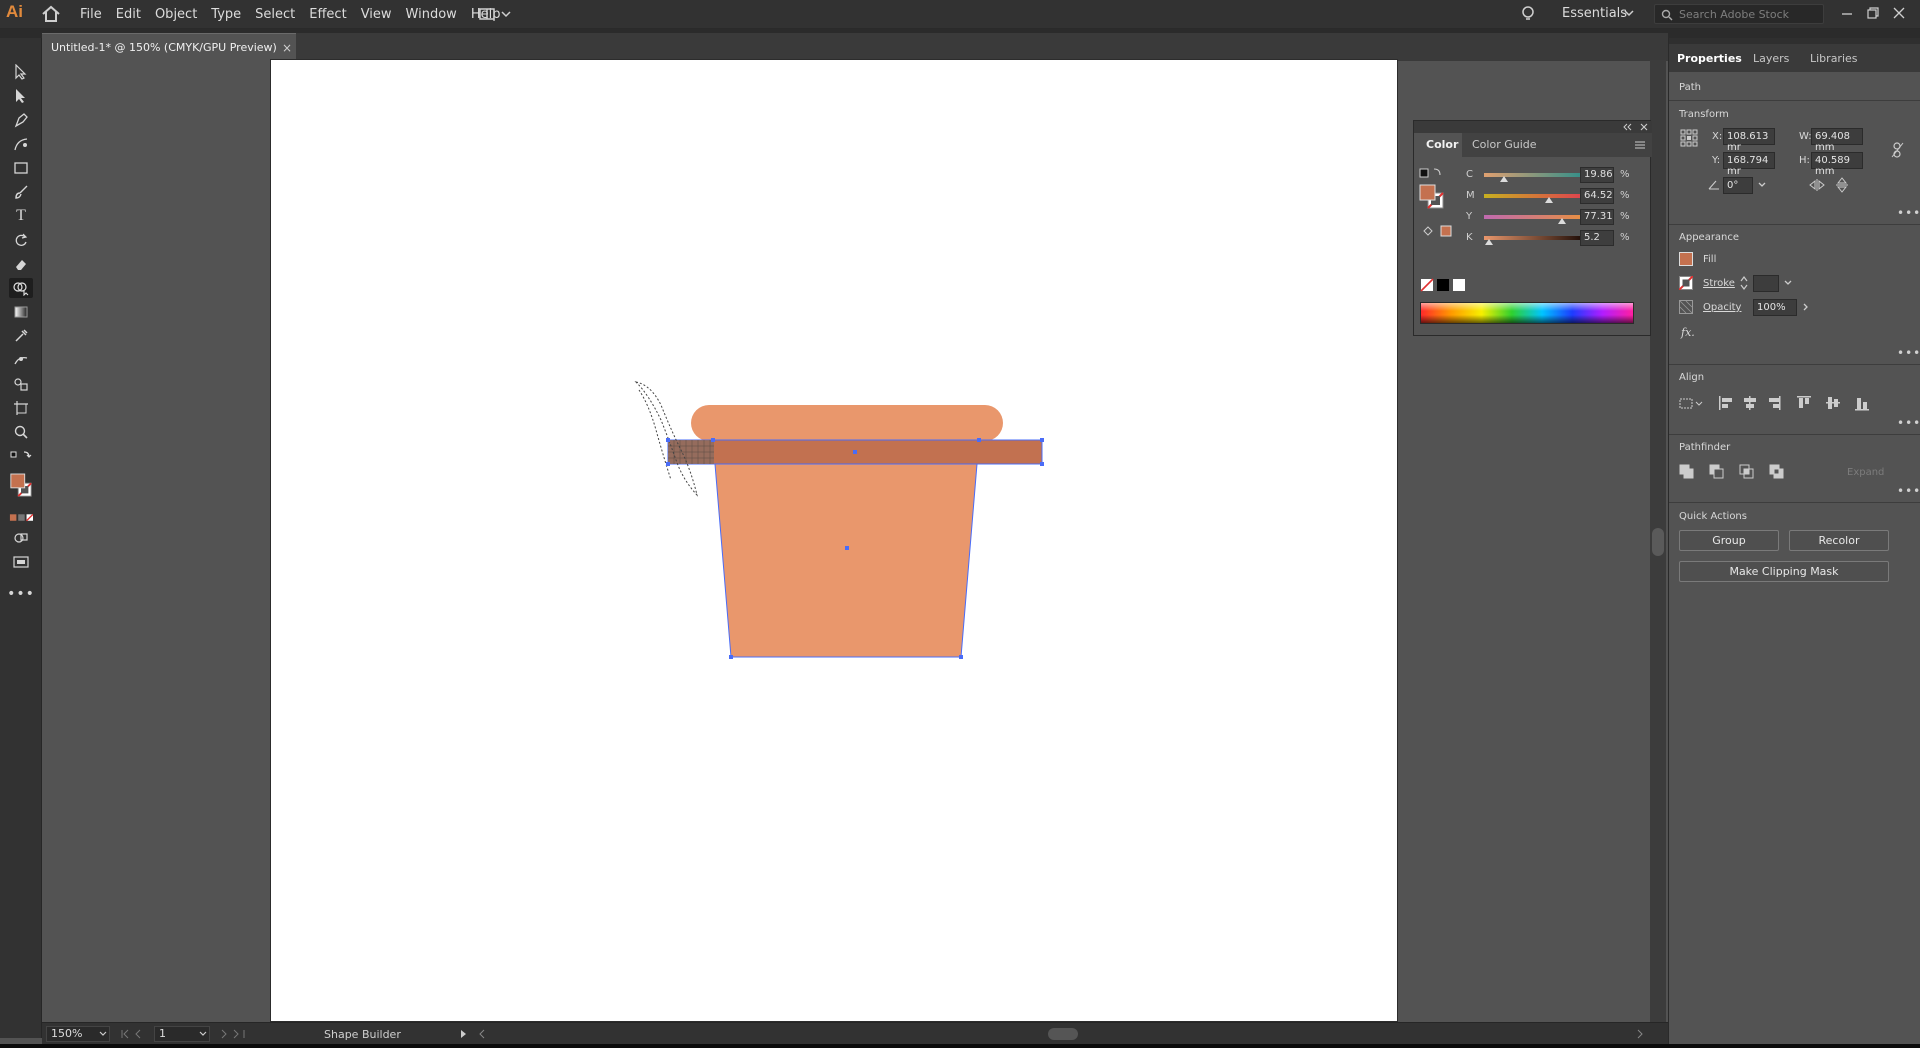 This screenshot has width=1920, height=1048. Describe the element at coordinates (1640, 145) in the screenshot. I see `panel-menu-icon` at that location.